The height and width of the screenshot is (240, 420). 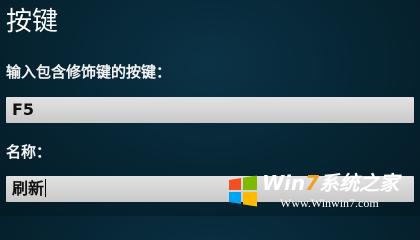 I want to click on watermark: Win7系统之家 Www.Winwin7.com, so click(x=321, y=192).